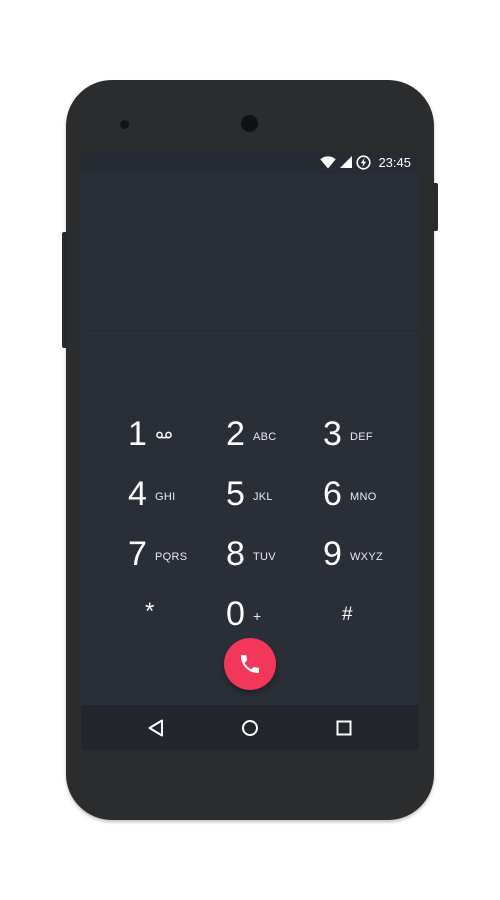 This screenshot has width=500, height=900. Describe the element at coordinates (165, 497) in the screenshot. I see `key-letters: GHI` at that location.